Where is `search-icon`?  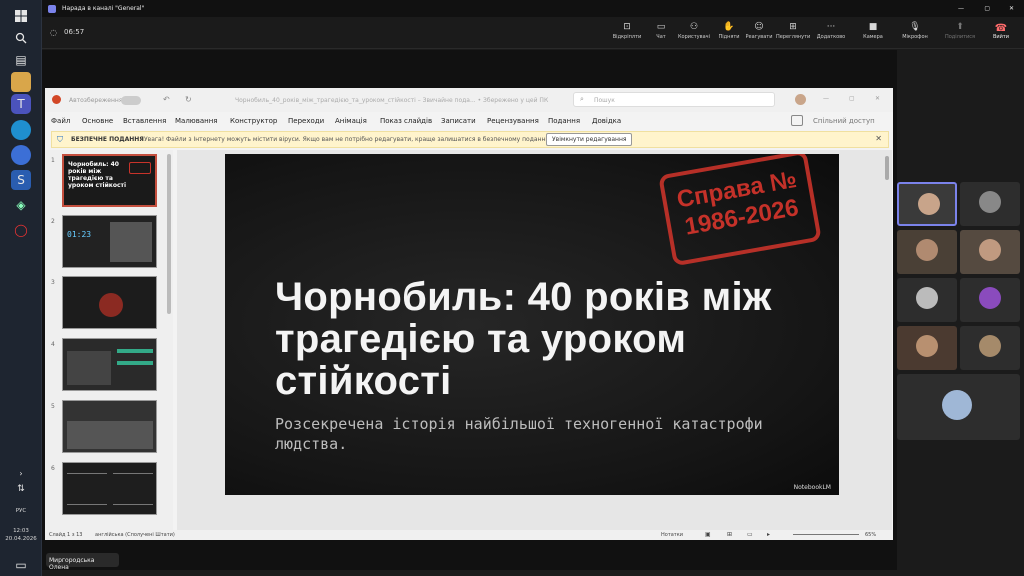 search-icon is located at coordinates (21, 38).